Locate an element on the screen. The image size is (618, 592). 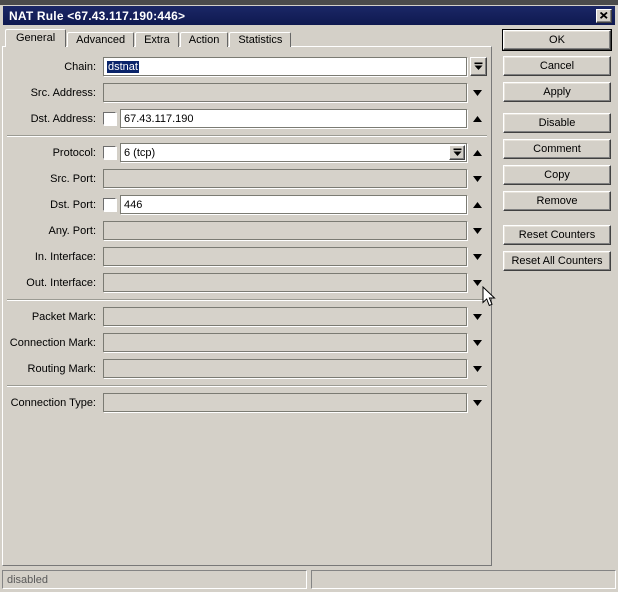
field-row-chain: Chain: dstnat is located at coordinates (247, 66).